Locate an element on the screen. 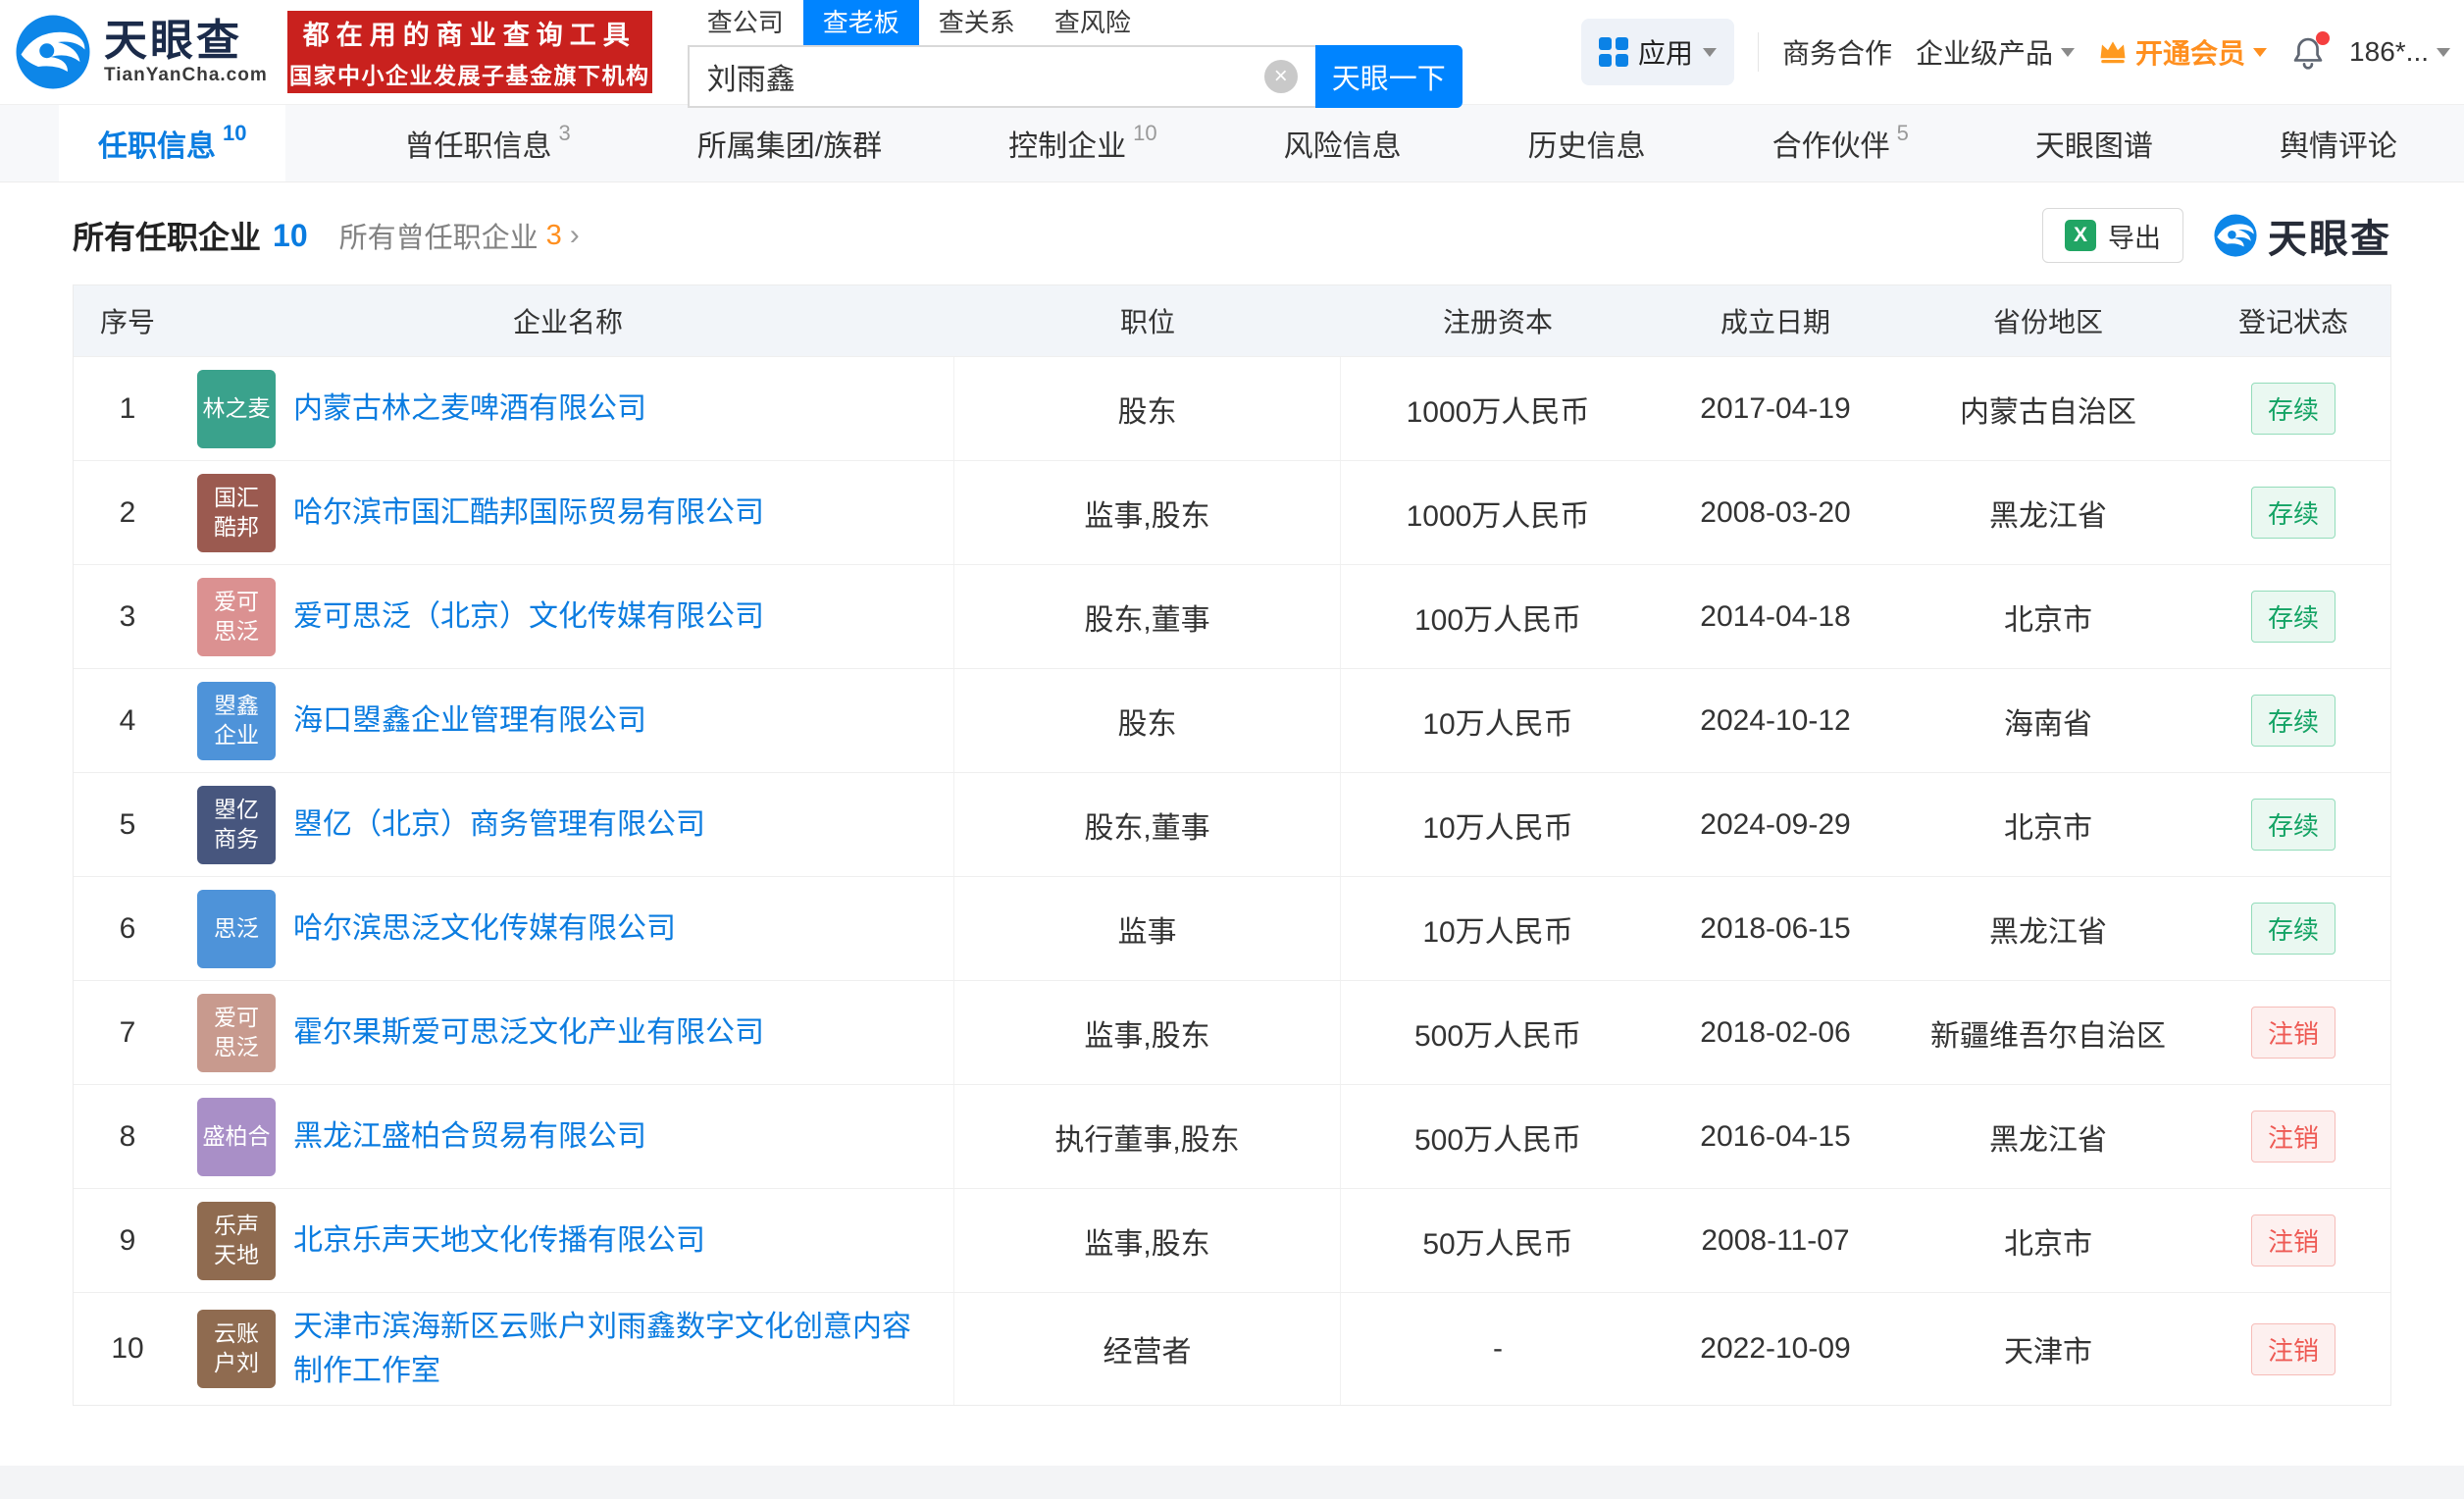  nav-tab-舆情评论: 舆情评论 is located at coordinates (2338, 143).